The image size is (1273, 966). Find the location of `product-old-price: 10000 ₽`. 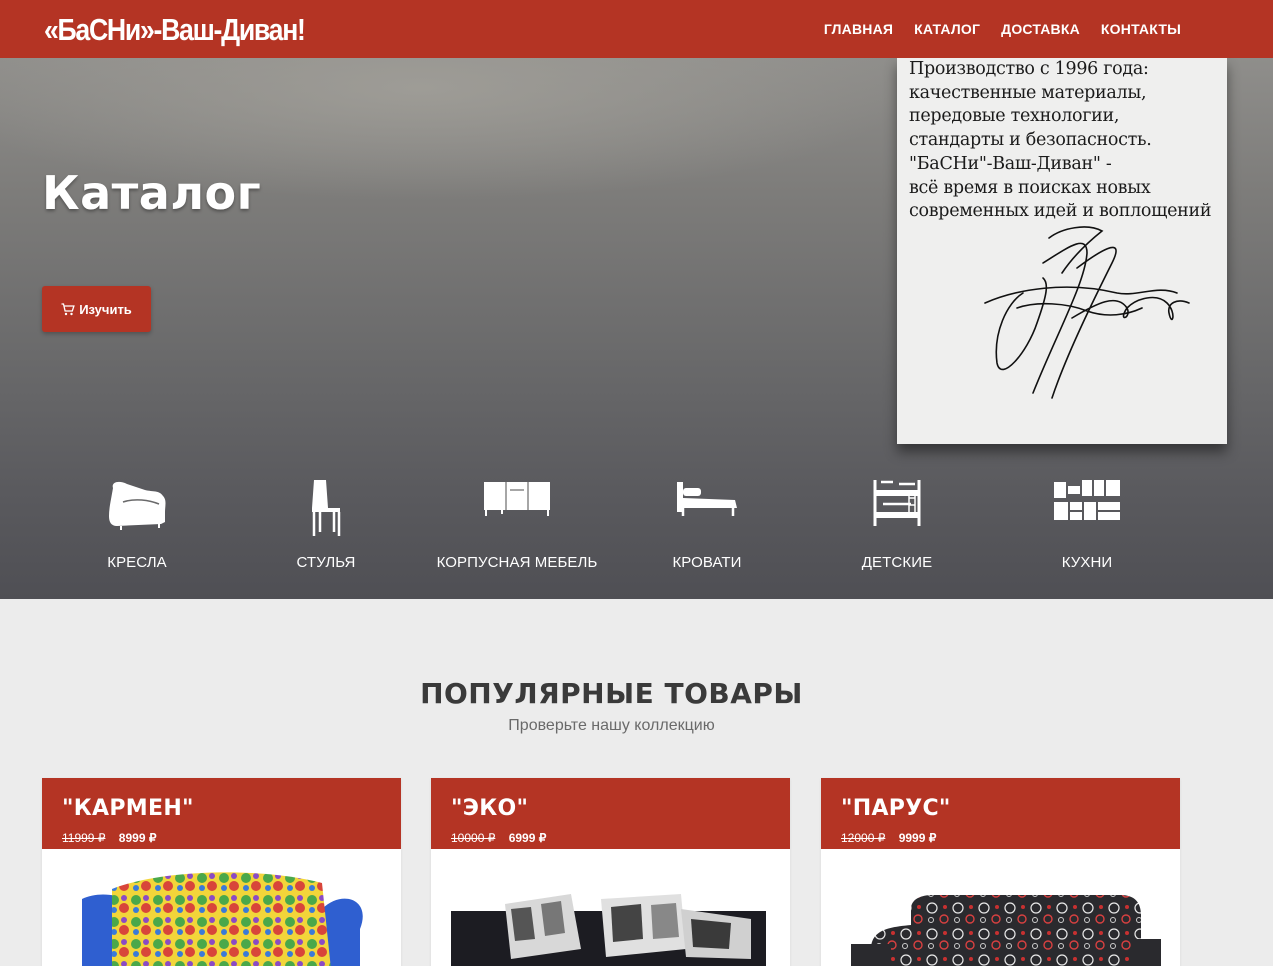

product-old-price: 10000 ₽ is located at coordinates (473, 838).